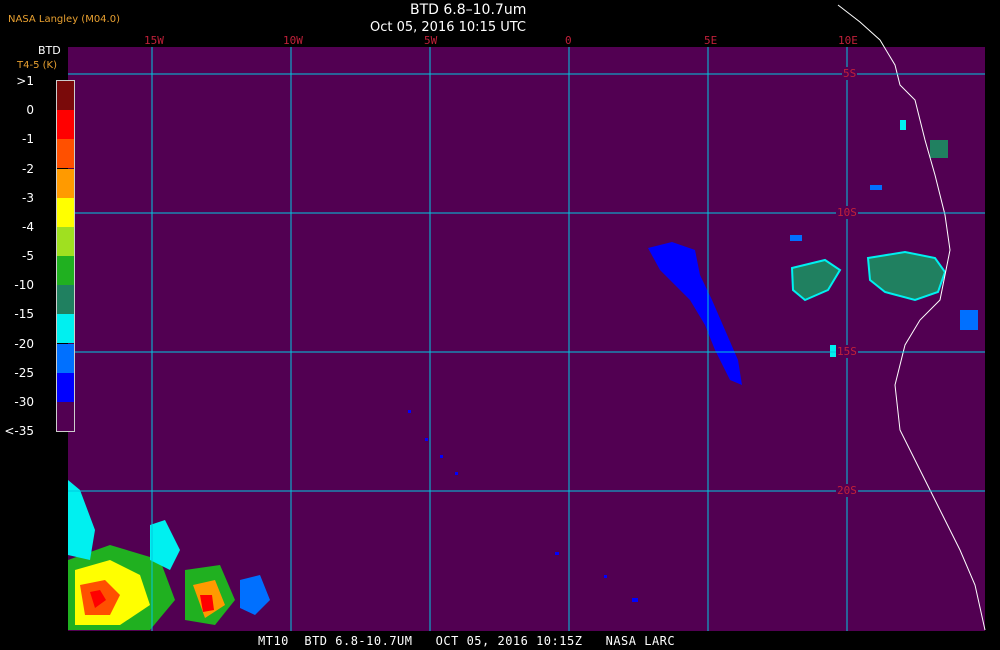 This screenshot has width=1000, height=650. Describe the element at coordinates (28, 256) in the screenshot. I see `legend-tick-label: -5` at that location.